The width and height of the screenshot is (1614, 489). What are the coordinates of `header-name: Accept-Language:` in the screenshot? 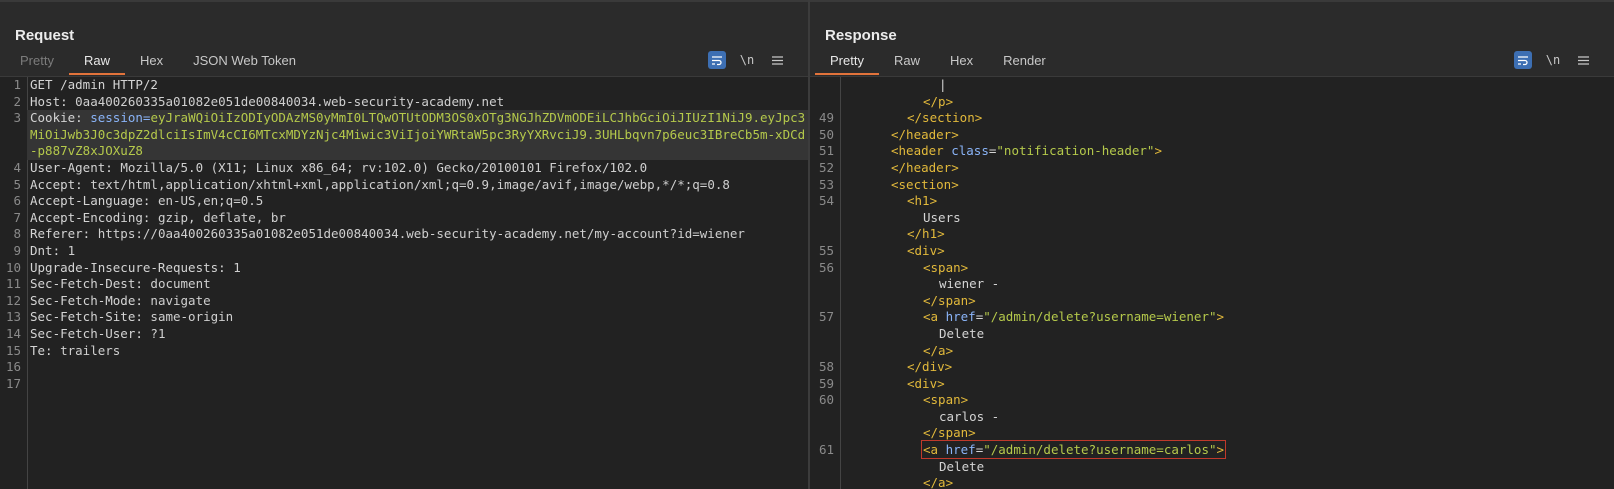 It's located at (94, 201).